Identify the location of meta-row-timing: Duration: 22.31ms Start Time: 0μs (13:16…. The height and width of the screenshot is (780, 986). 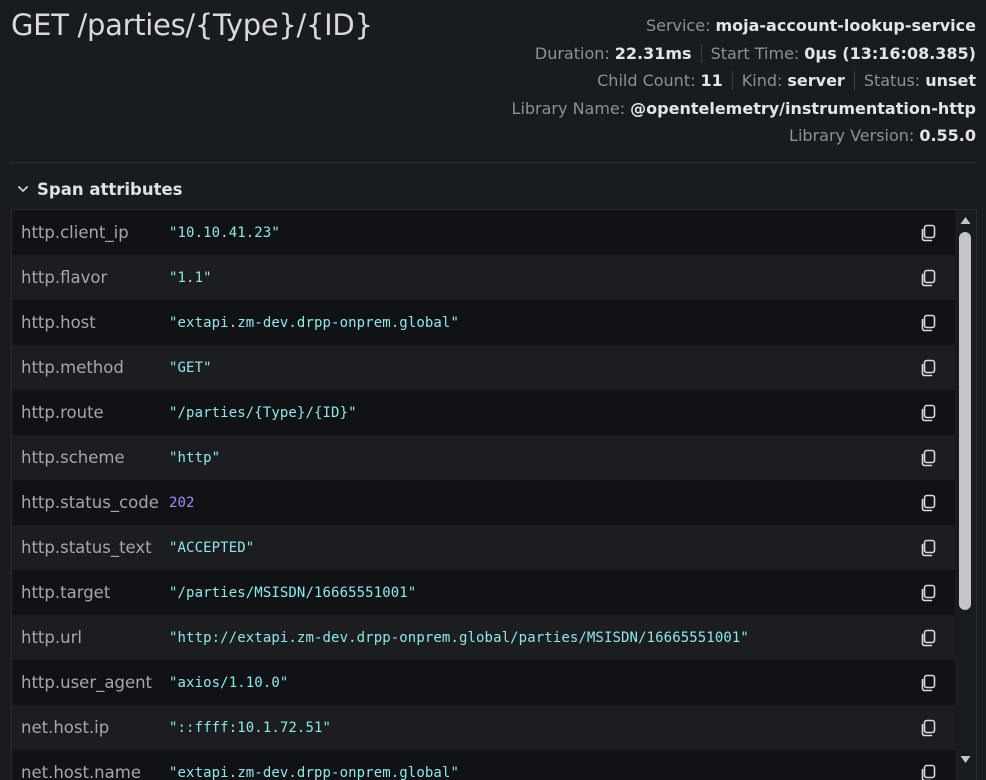
(744, 54).